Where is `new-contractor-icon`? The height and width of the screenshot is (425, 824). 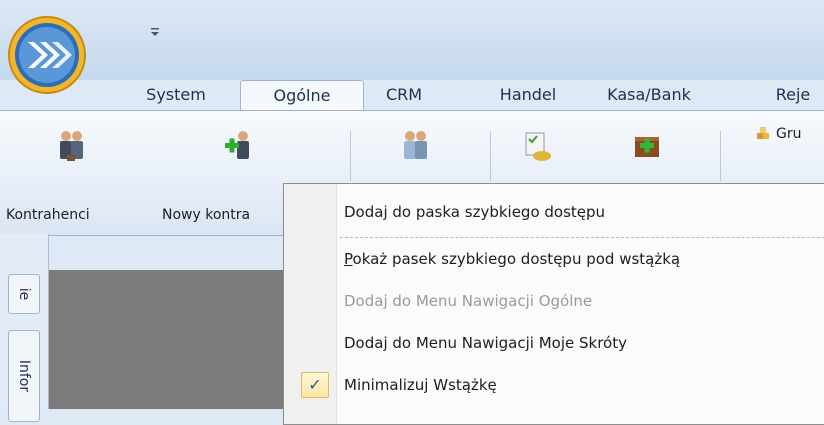
new-contractor-icon is located at coordinates (239, 146).